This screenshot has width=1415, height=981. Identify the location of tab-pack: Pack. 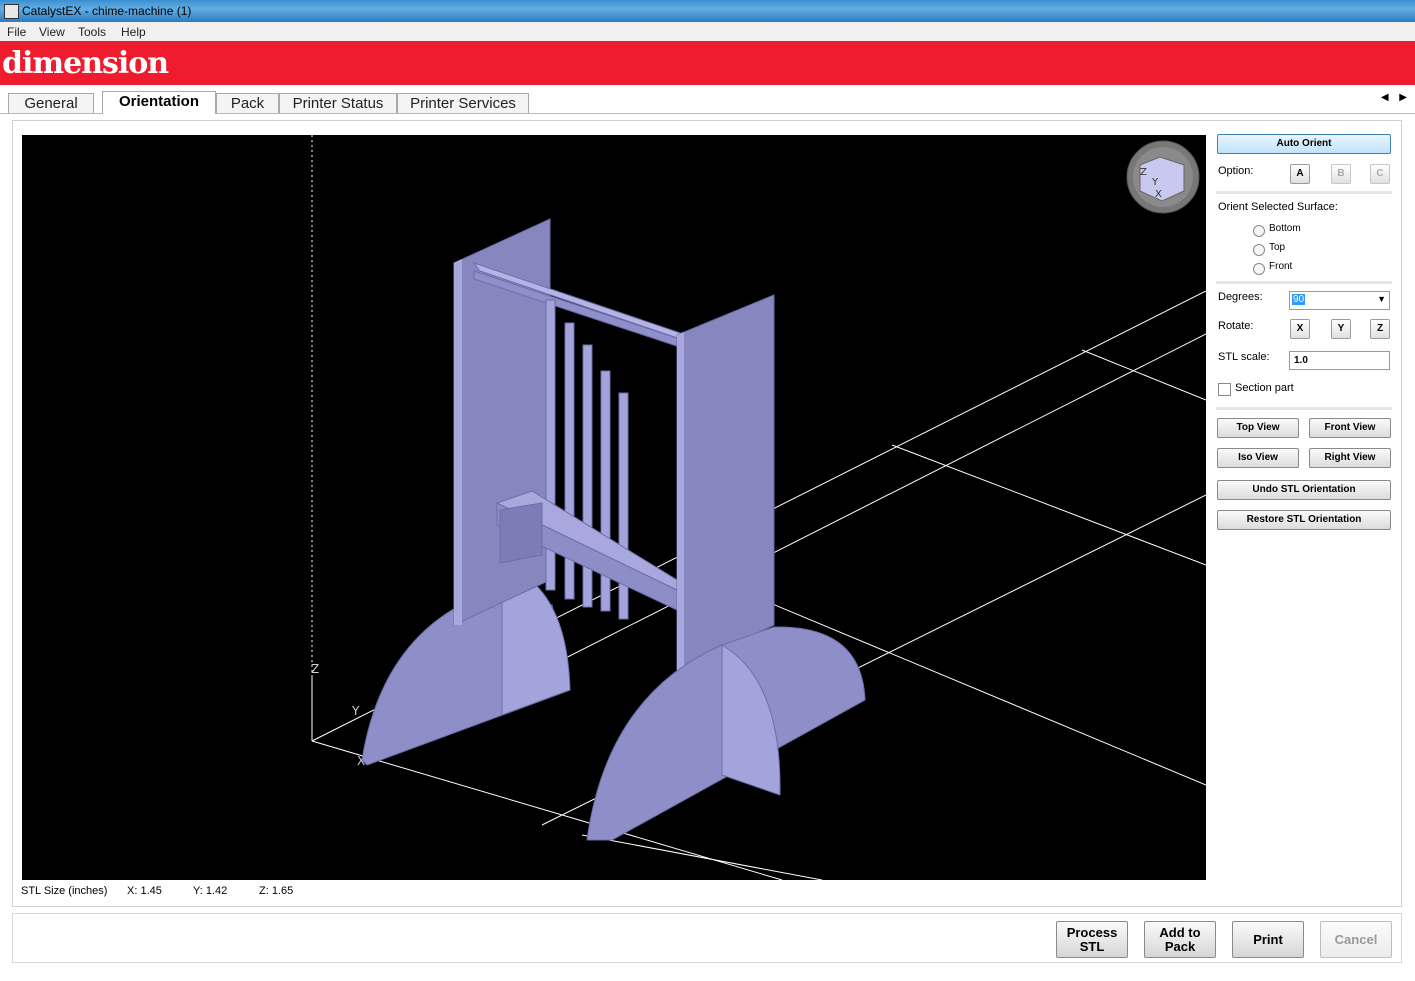
(247, 103).